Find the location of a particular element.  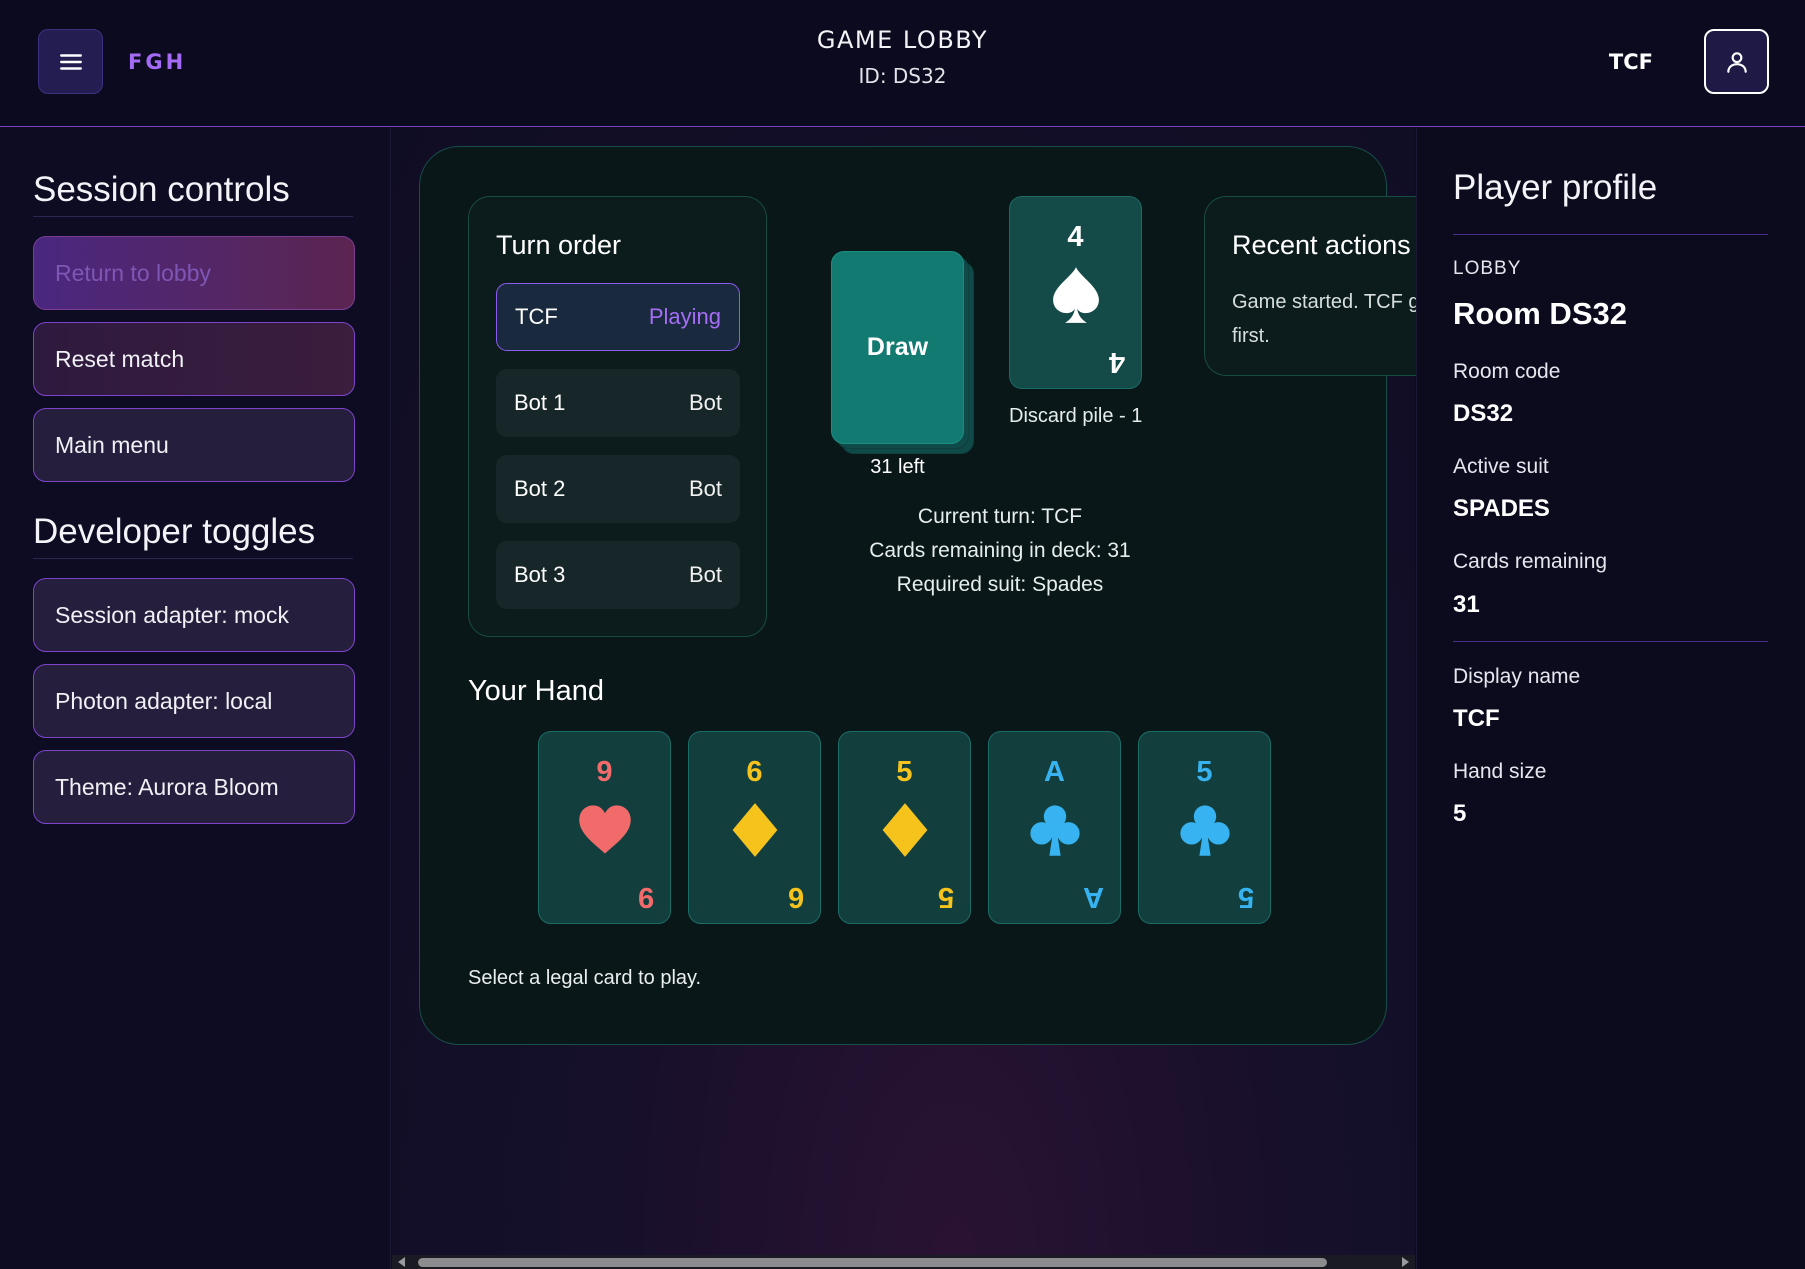

session-adapter-toggle: Session adapter: mock is located at coordinates (194, 615).